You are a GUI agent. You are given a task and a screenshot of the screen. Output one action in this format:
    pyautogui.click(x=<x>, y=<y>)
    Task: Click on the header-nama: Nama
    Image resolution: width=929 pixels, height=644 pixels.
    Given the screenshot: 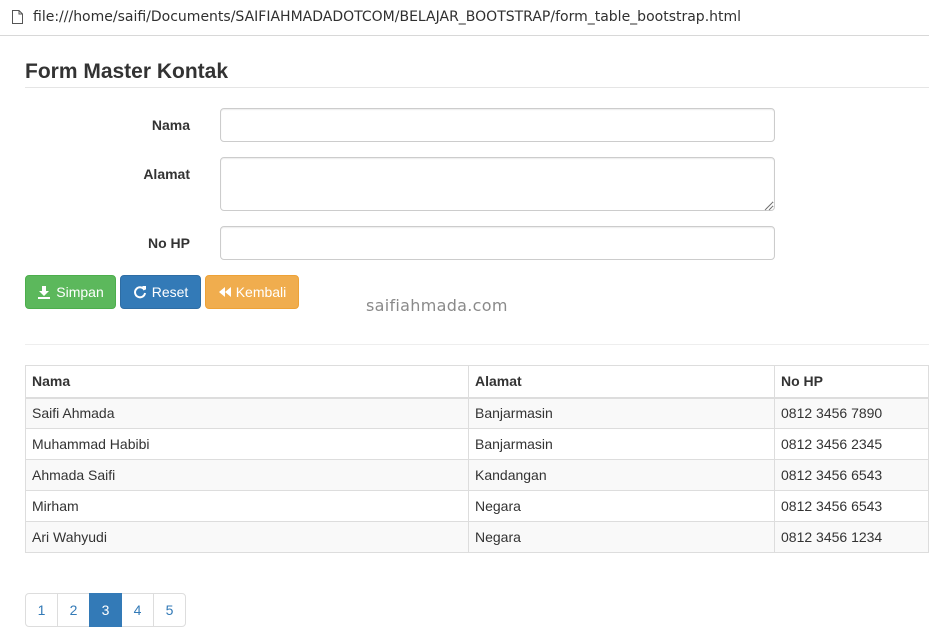 What is the action you would take?
    pyautogui.click(x=247, y=382)
    